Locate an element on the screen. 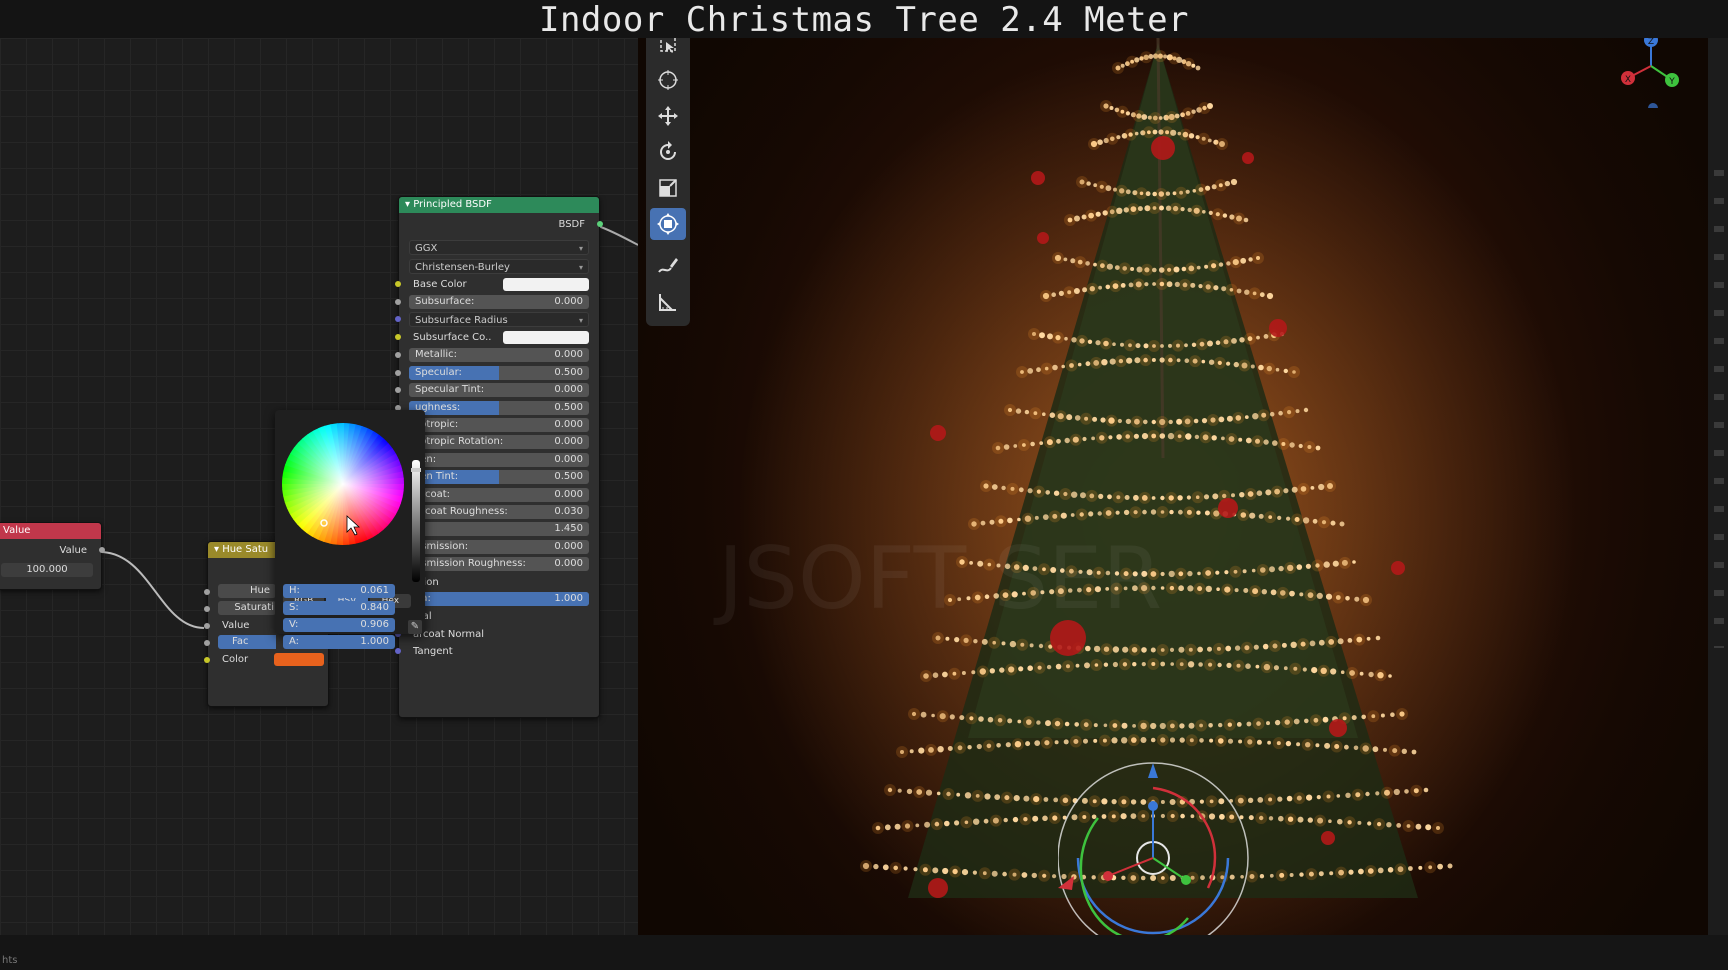 The height and width of the screenshot is (970, 1728). navigation-gizmo: Z X Y is located at coordinates (1651, 73).